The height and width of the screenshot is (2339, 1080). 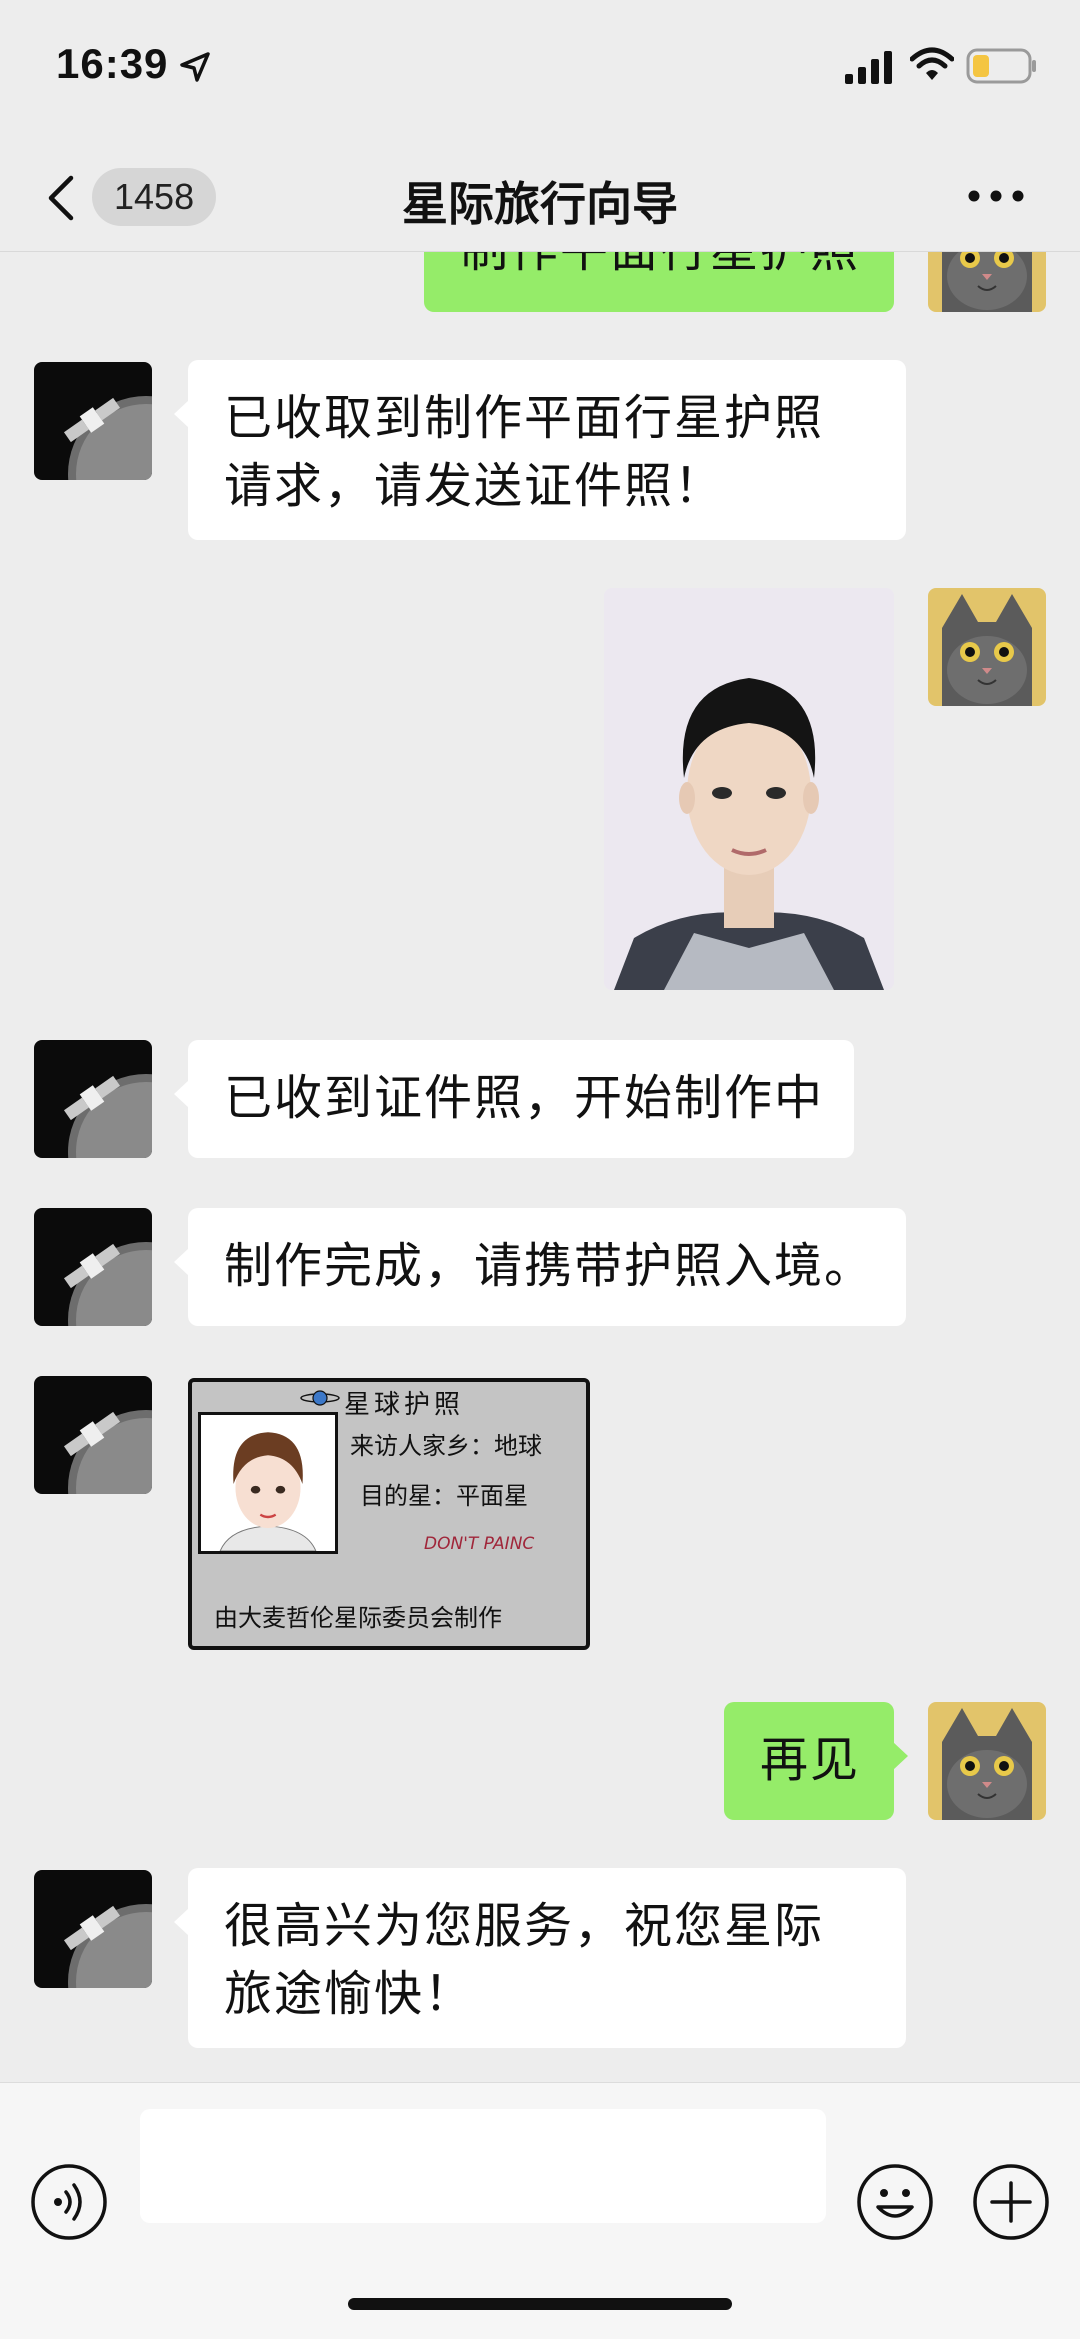 I want to click on signal-bars-icon, so click(x=868, y=67).